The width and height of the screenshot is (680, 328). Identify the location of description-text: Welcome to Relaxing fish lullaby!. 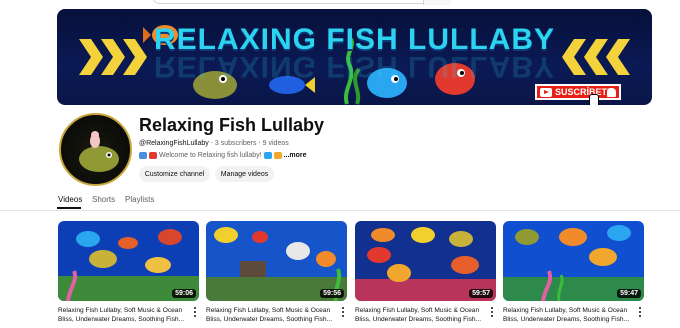
(210, 155).